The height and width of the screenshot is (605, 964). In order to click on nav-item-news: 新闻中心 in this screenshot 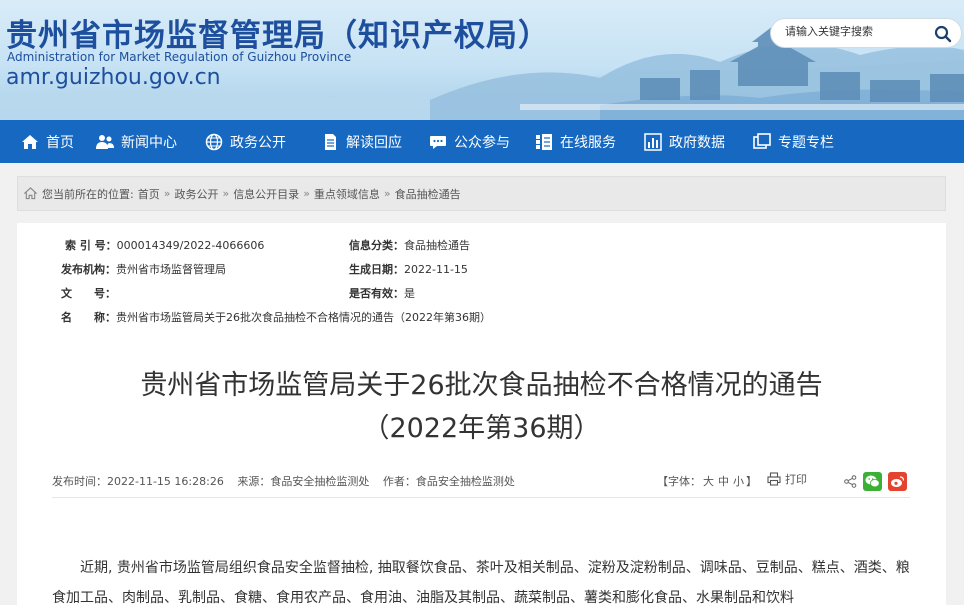, I will do `click(136, 141)`.